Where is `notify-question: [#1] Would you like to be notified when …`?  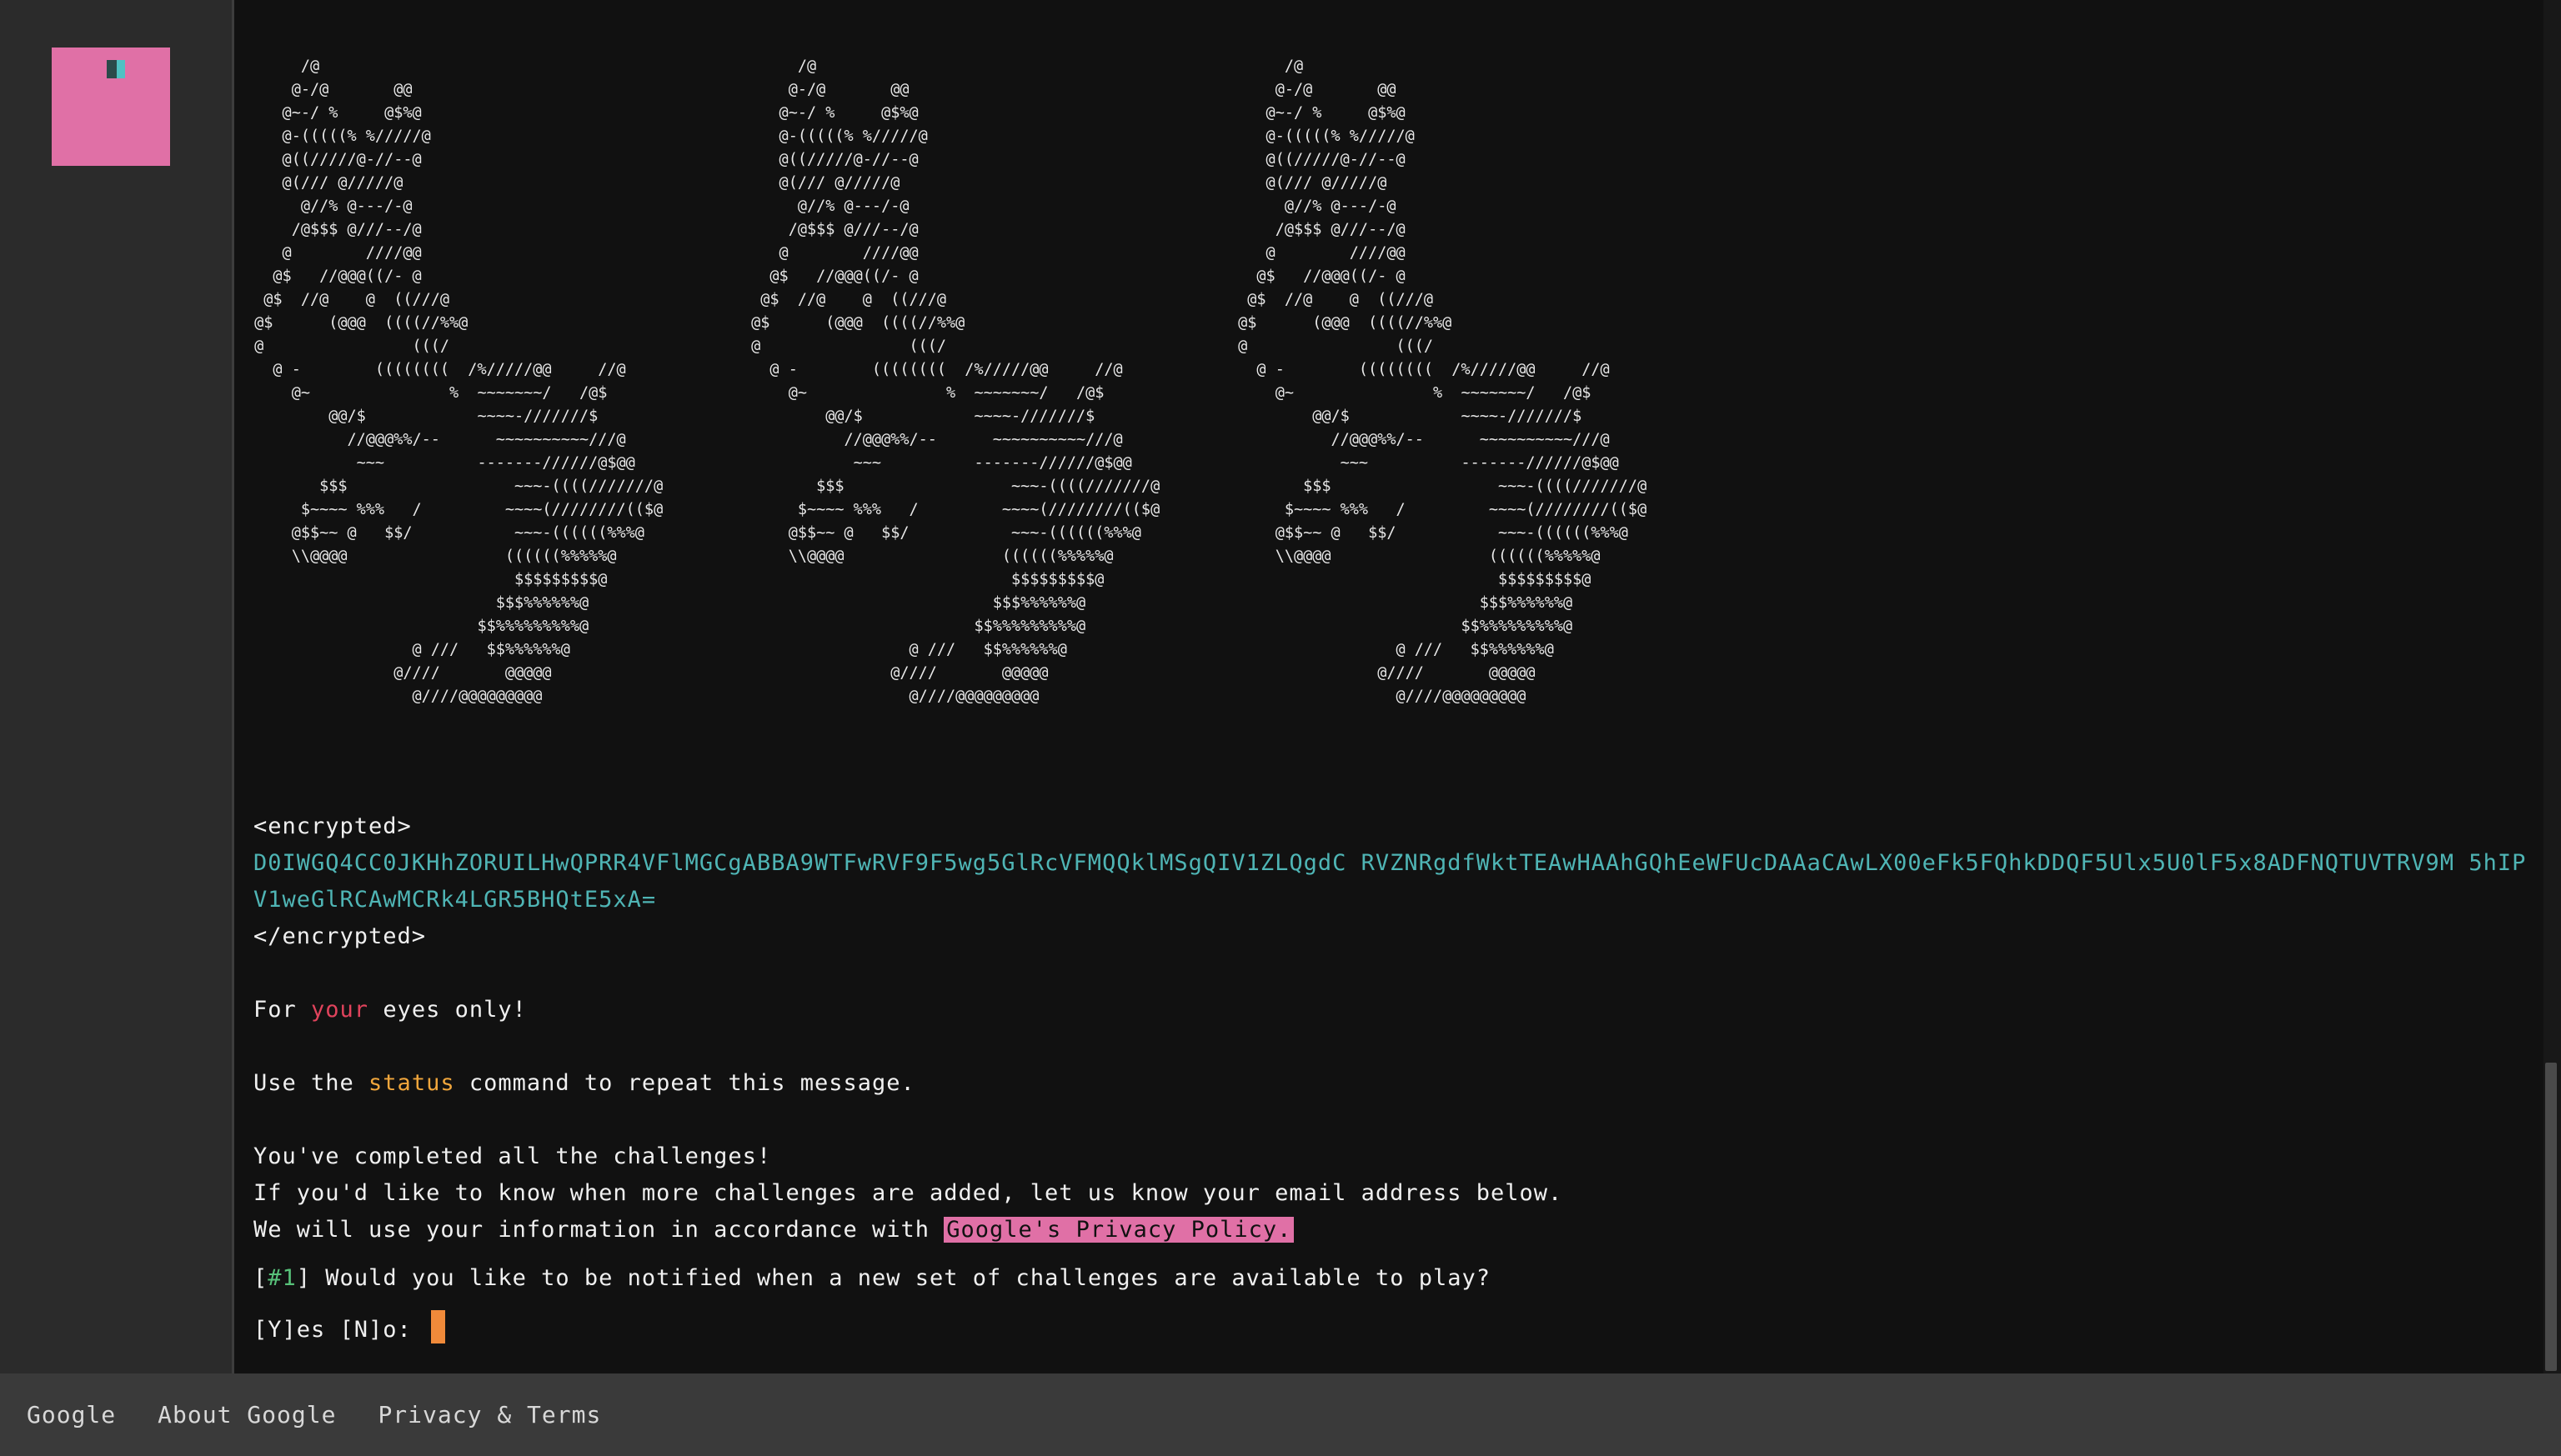 notify-question: [#1] Would you like to be notified when … is located at coordinates (1395, 1278).